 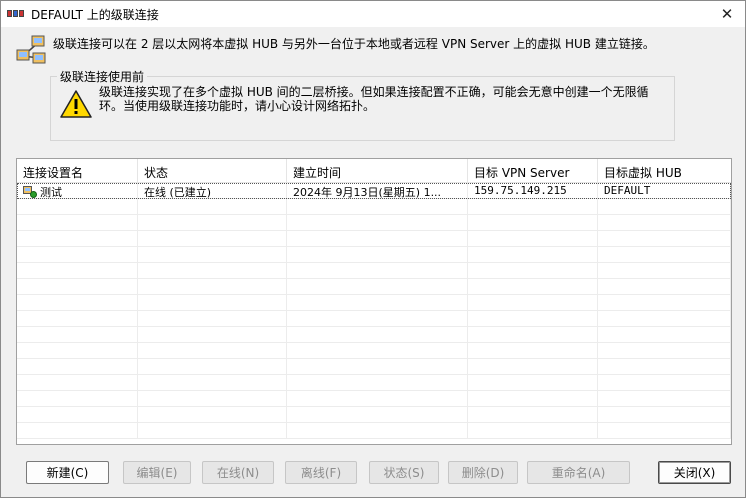 What do you see at coordinates (533, 170) in the screenshot?
I see `column-header-target-server: 目标 VPN Server` at bounding box center [533, 170].